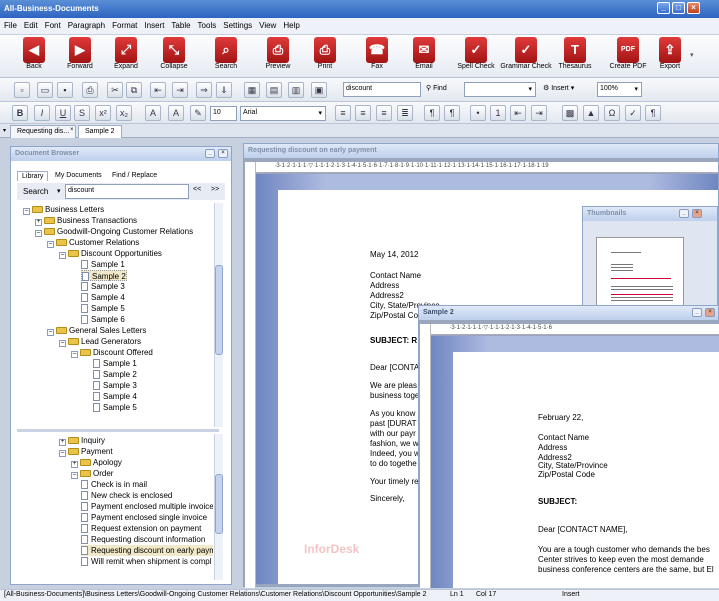 Image resolution: width=719 pixels, height=601 pixels. I want to click on highlight-icon: ✎, so click(198, 113).